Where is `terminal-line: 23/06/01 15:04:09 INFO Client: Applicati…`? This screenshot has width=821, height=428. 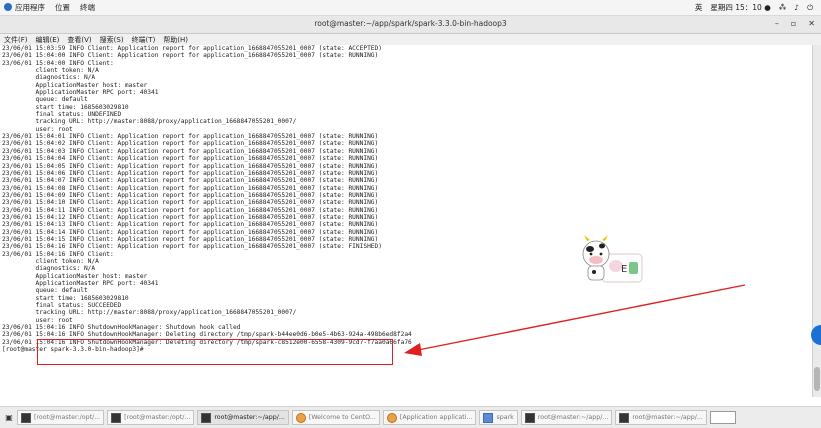
terminal-line: 23/06/01 15:04:09 INFO Client: Applicati… is located at coordinates (190, 195).